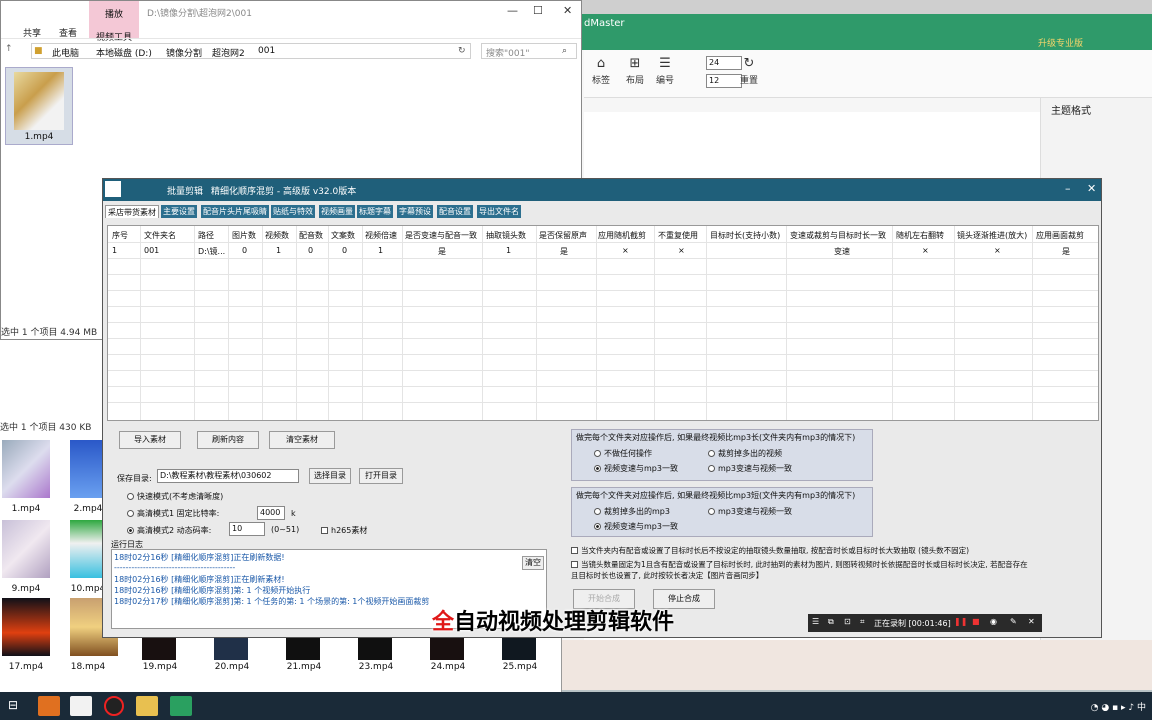 This screenshot has width=1152, height=720. Describe the element at coordinates (750, 468) in the screenshot. I see `g1-radio-mp3-speed: mp3变速与视频一致` at that location.